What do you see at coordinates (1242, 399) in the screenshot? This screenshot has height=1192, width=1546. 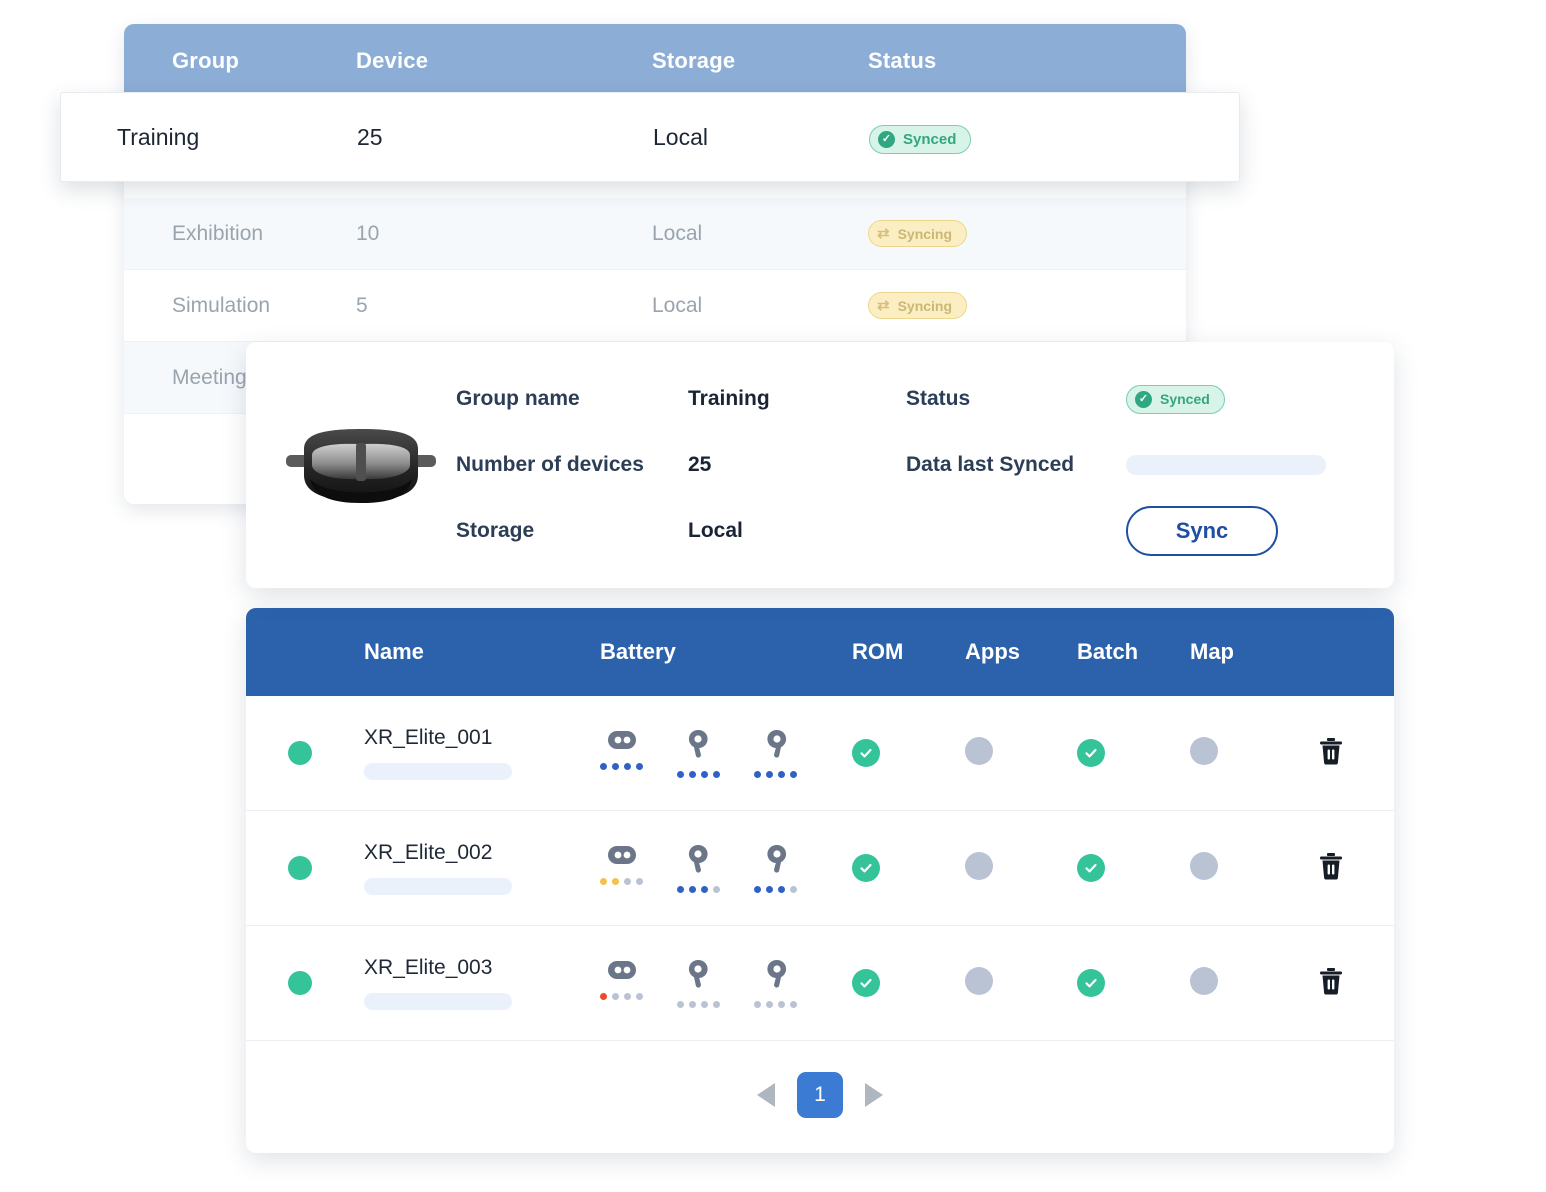 I see `detail-value-status: ✓ Synced` at bounding box center [1242, 399].